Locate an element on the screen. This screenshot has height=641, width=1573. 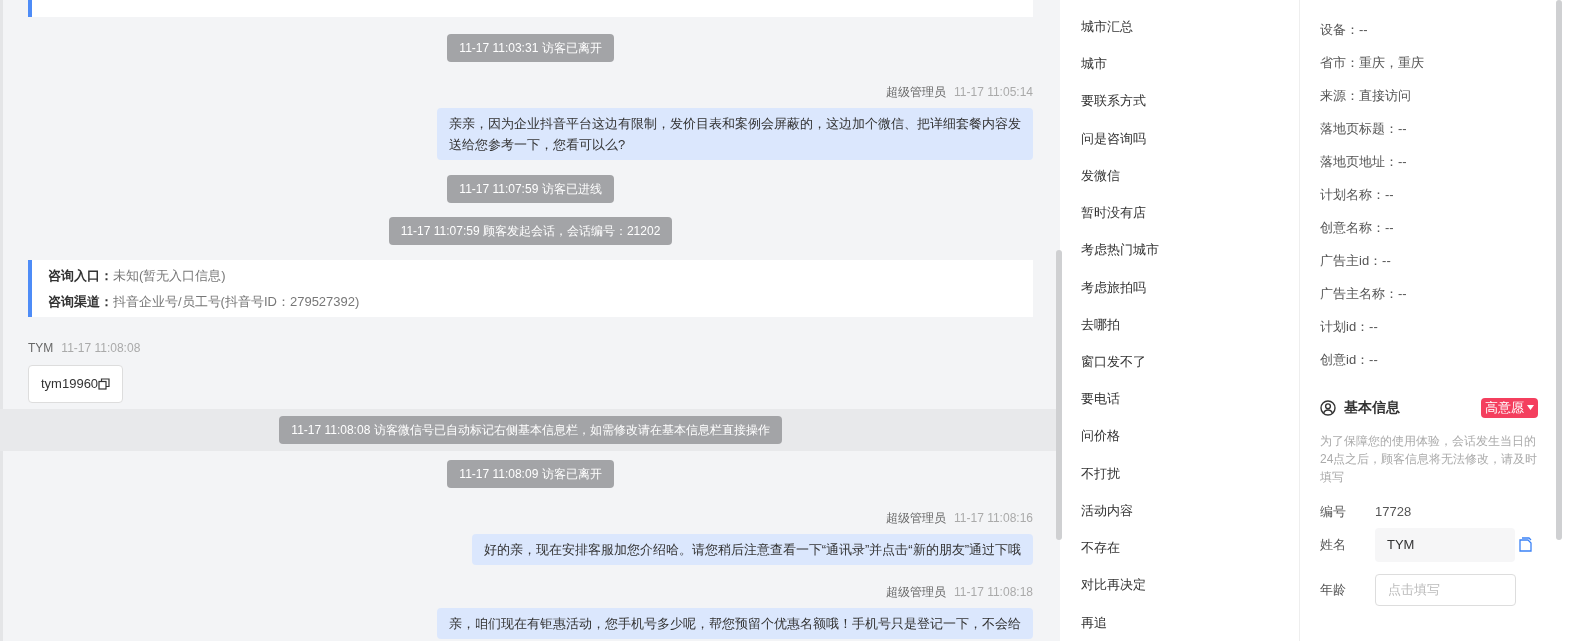
quick-reply-item: 窗口发不了 is located at coordinates (1190, 362).